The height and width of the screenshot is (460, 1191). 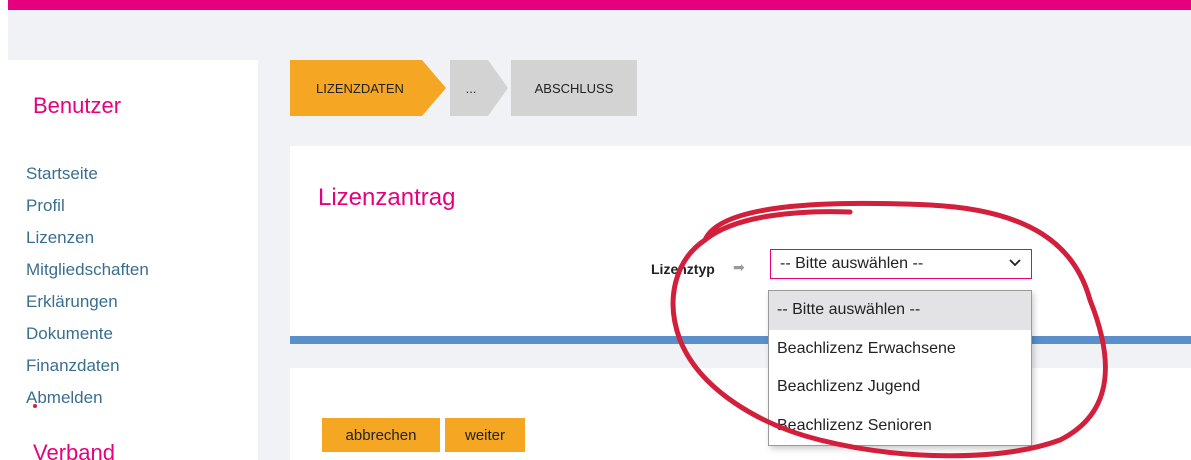 I want to click on arrow-right-icon: ➡, so click(x=739, y=268).